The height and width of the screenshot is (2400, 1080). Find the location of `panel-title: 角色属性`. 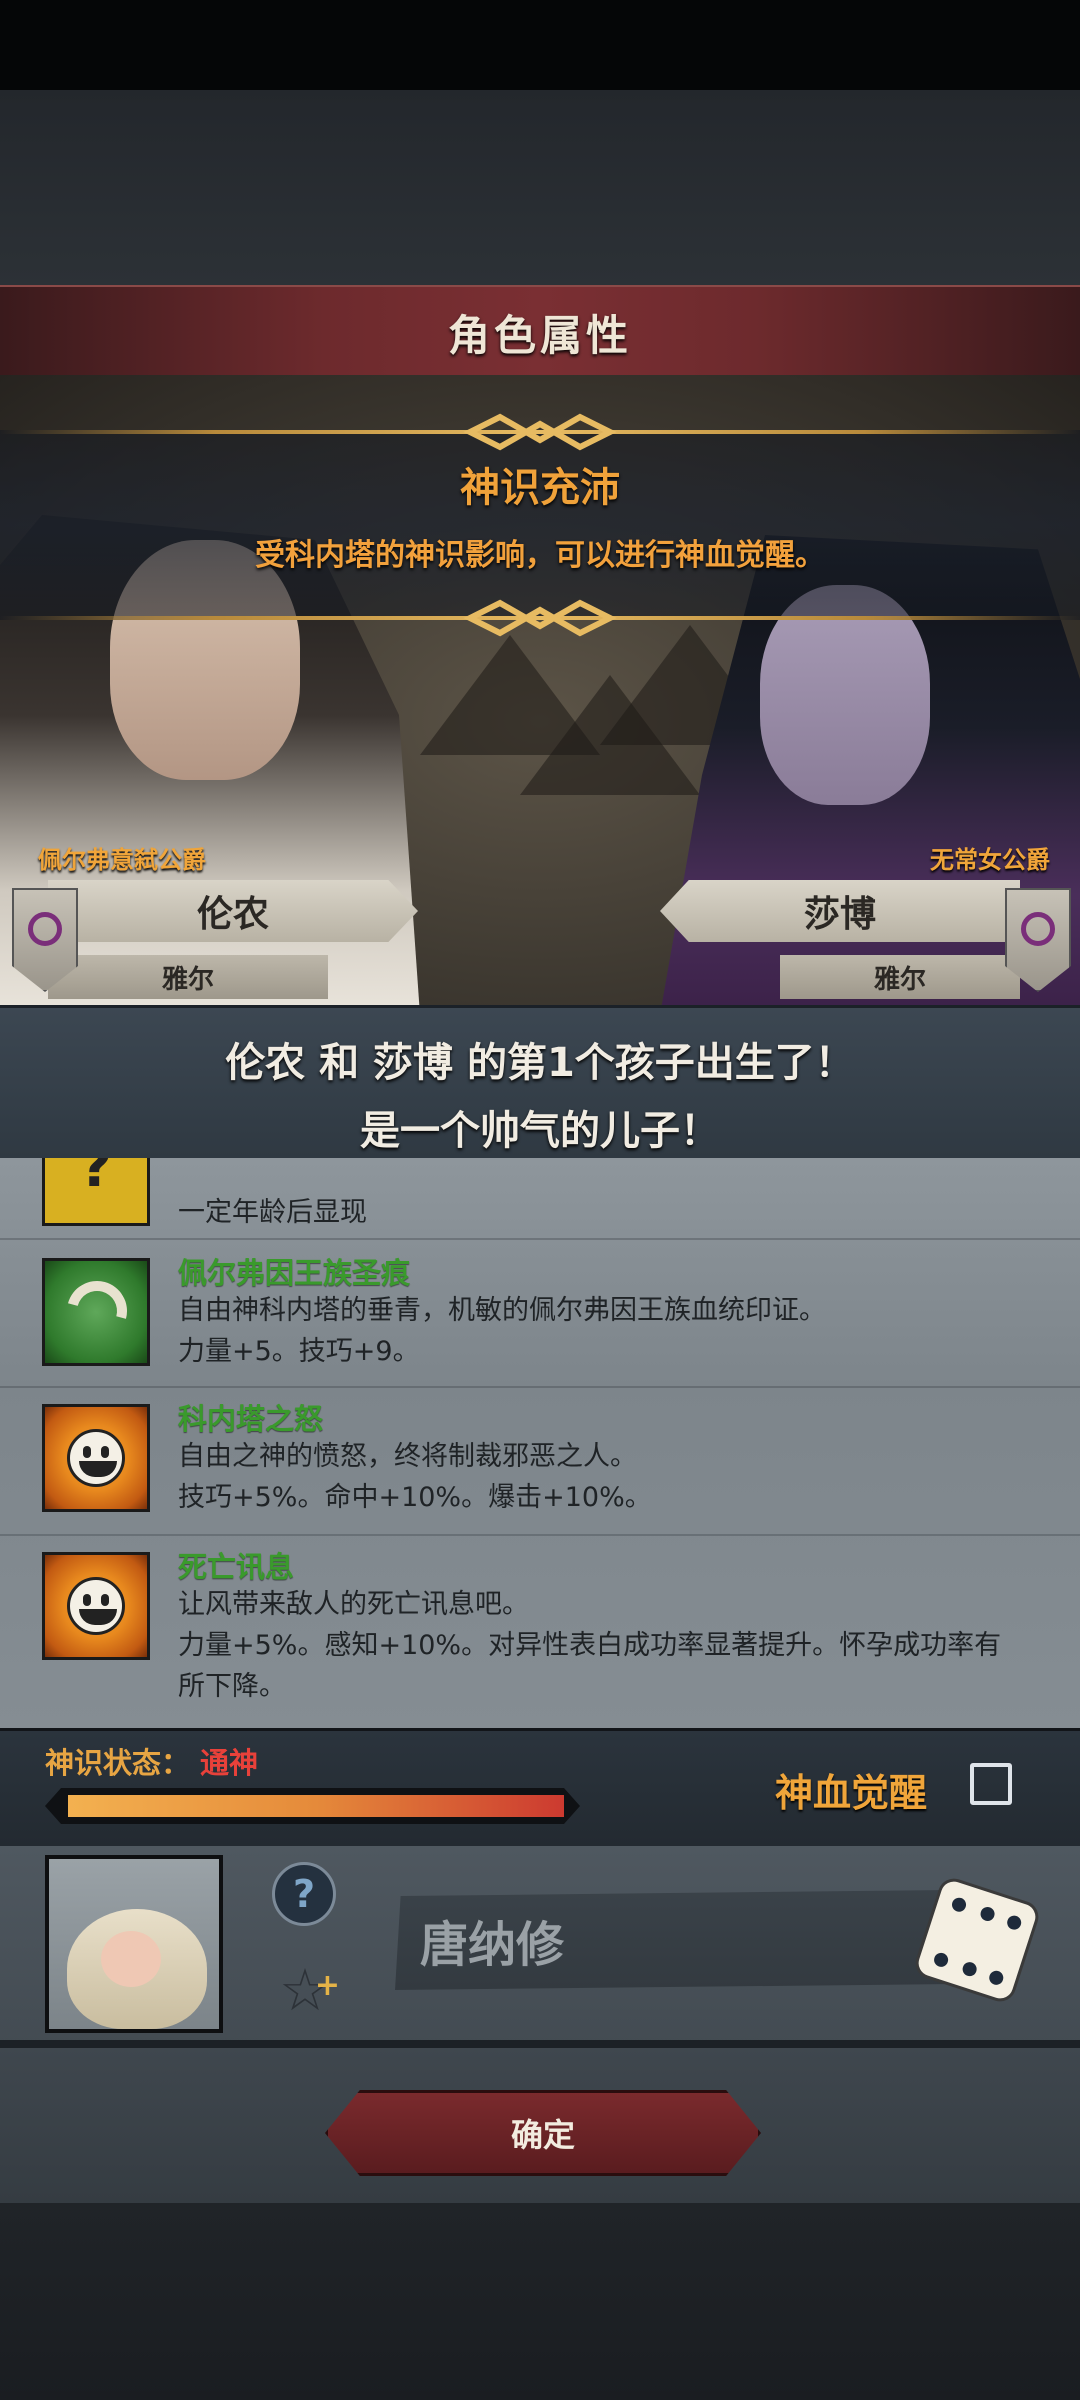

panel-title: 角色属性 is located at coordinates (539, 335).